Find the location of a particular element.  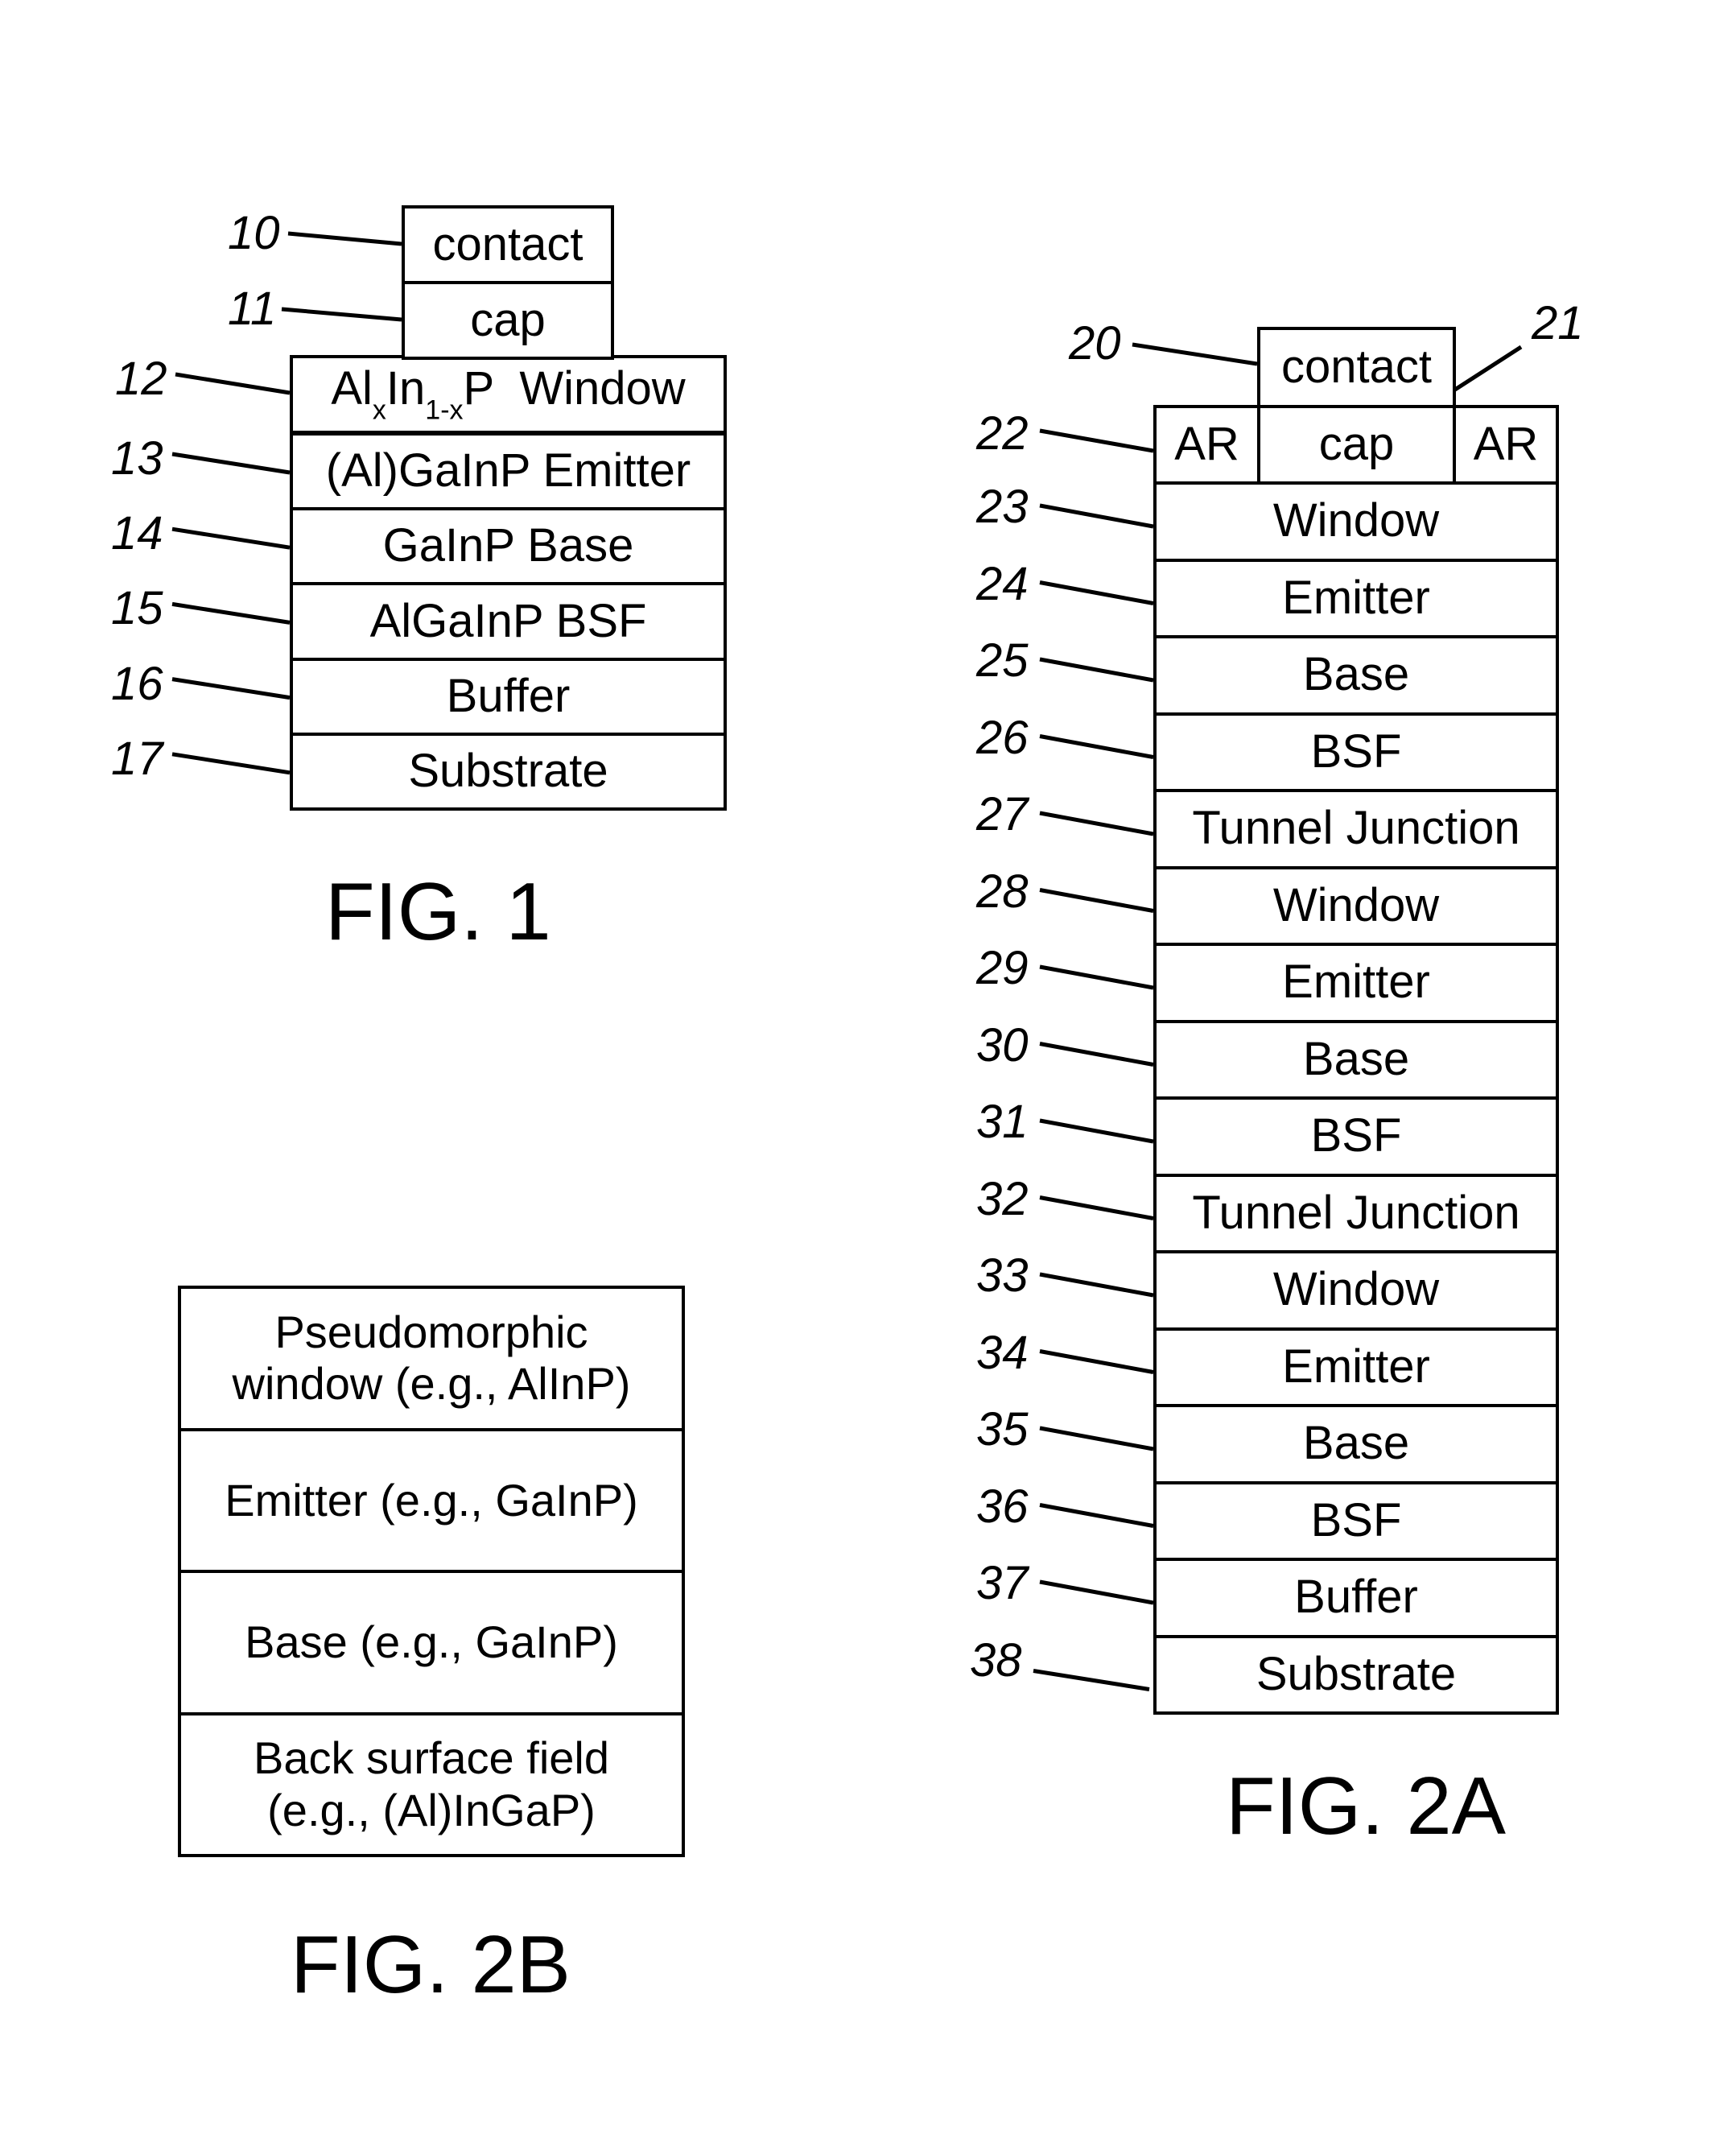

fig2a-ref-31: 31 is located at coordinates (1002, 1122).